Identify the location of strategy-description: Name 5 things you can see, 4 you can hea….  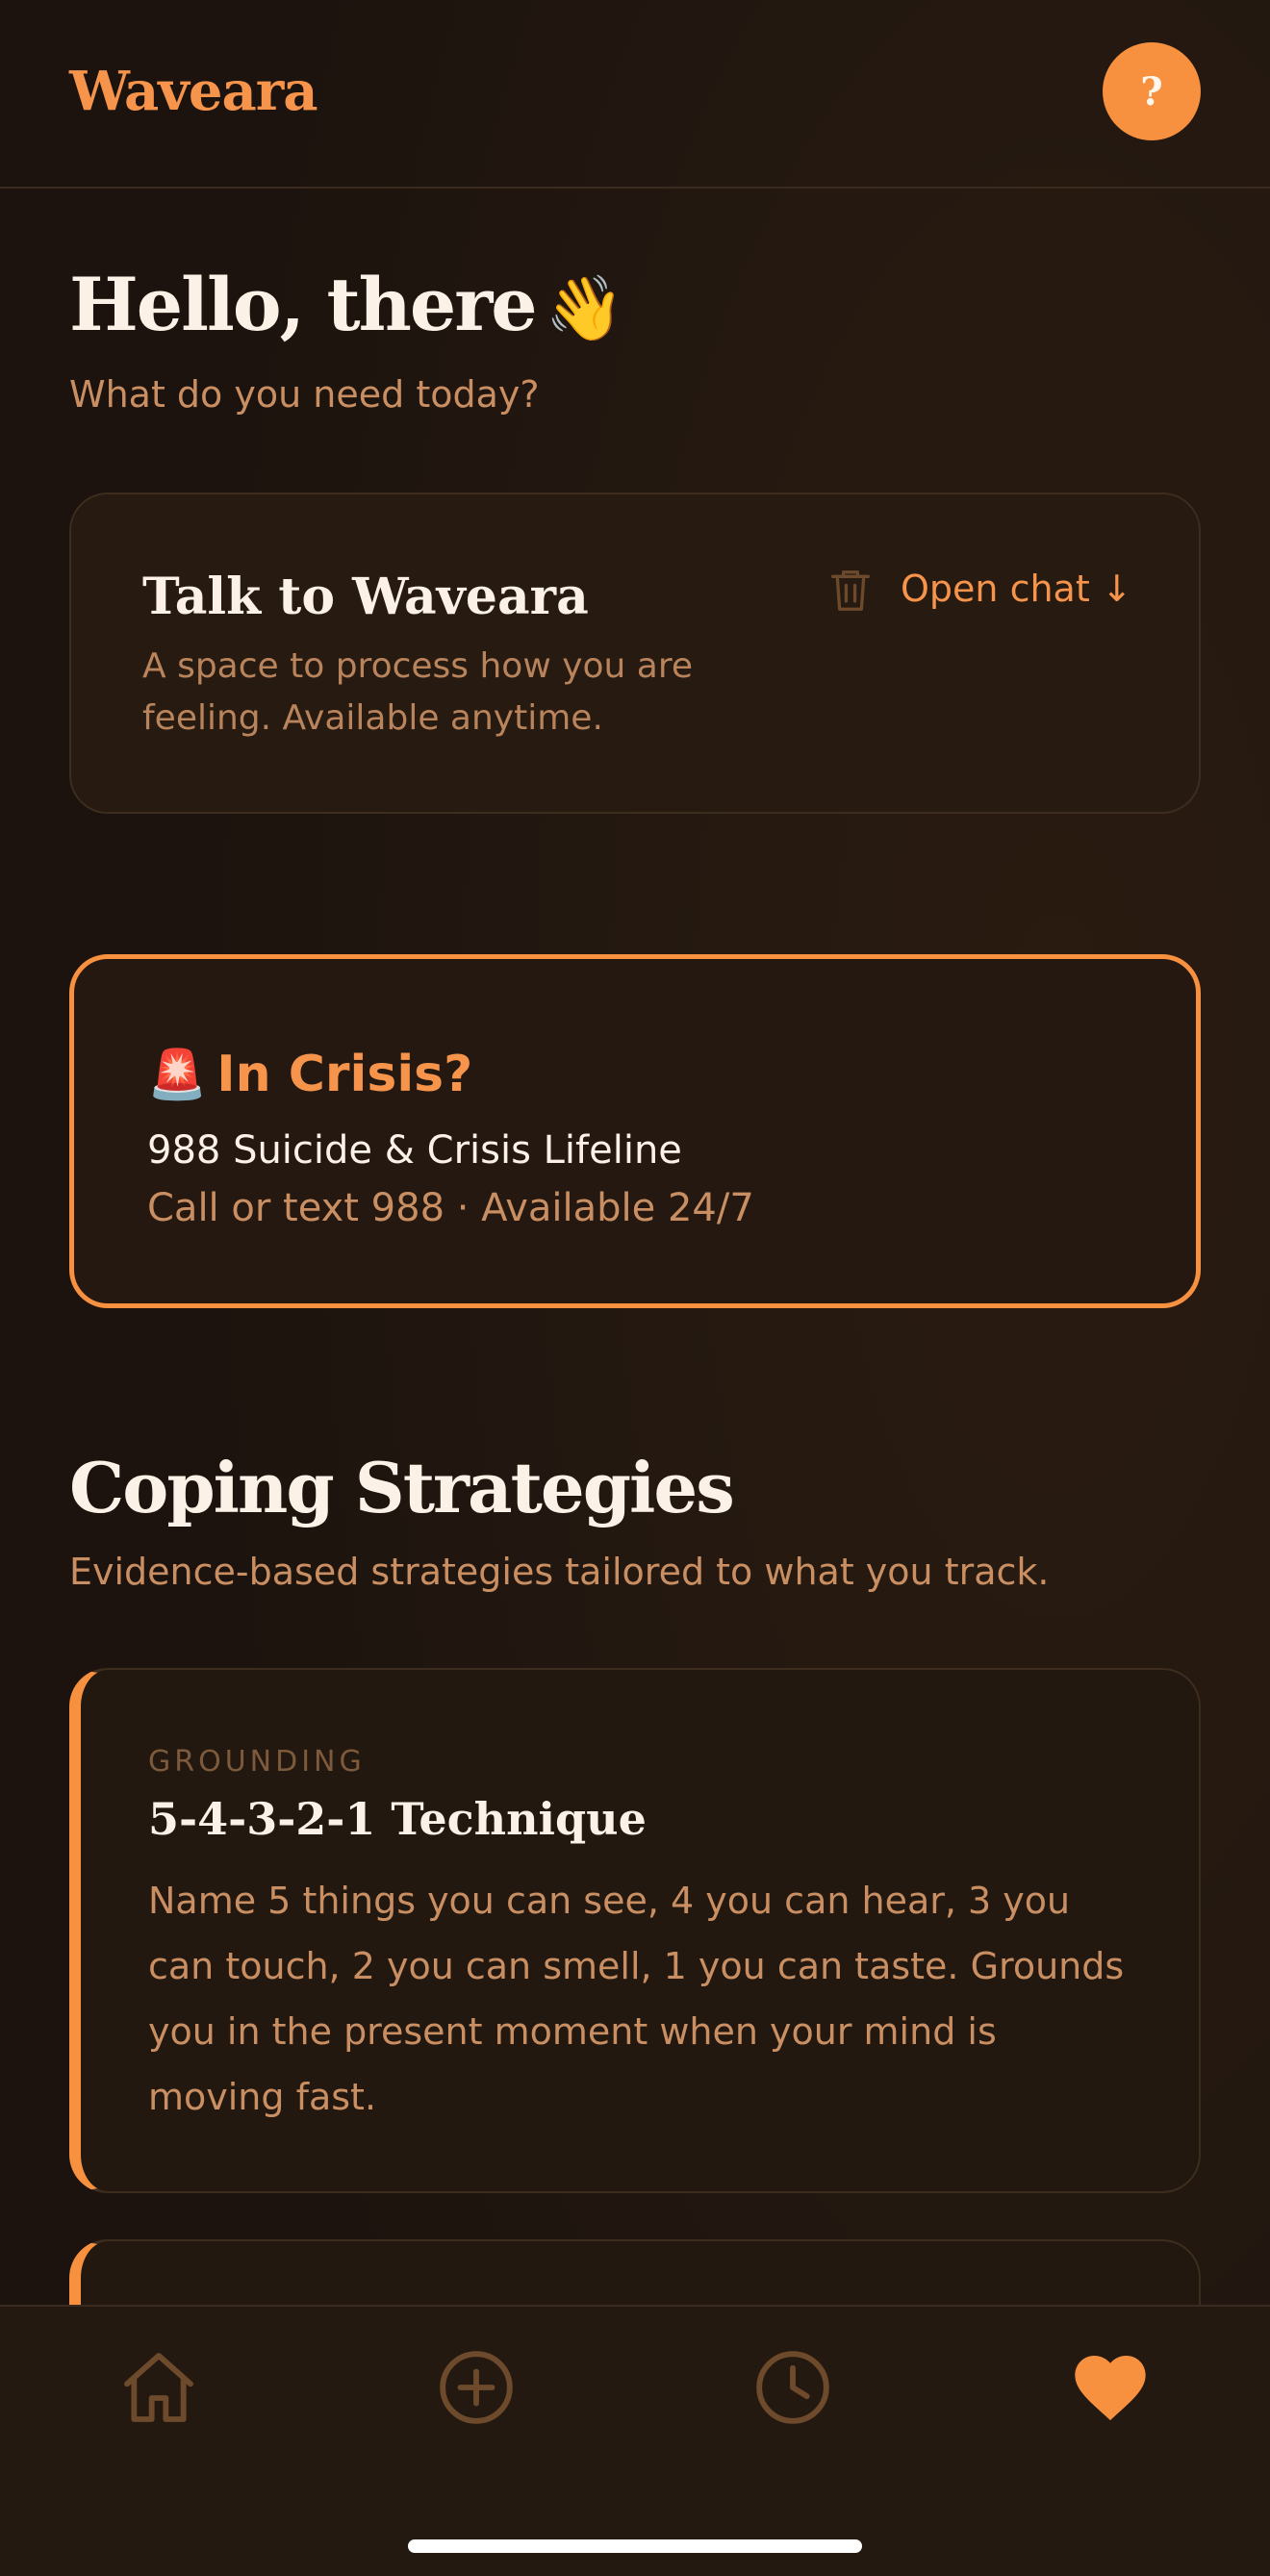
(636, 1999).